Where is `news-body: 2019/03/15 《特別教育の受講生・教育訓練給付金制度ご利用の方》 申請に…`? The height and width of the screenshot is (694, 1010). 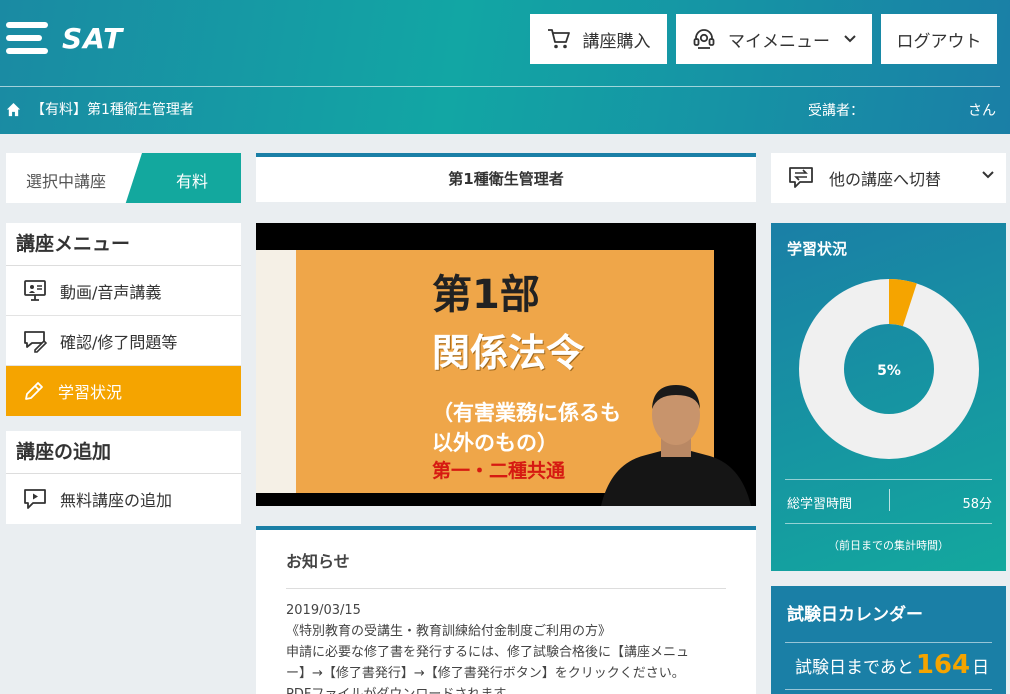
news-body: 2019/03/15 《特別教育の受講生・教育訓練給付金制度ご利用の方》 申請に… is located at coordinates (511, 647).